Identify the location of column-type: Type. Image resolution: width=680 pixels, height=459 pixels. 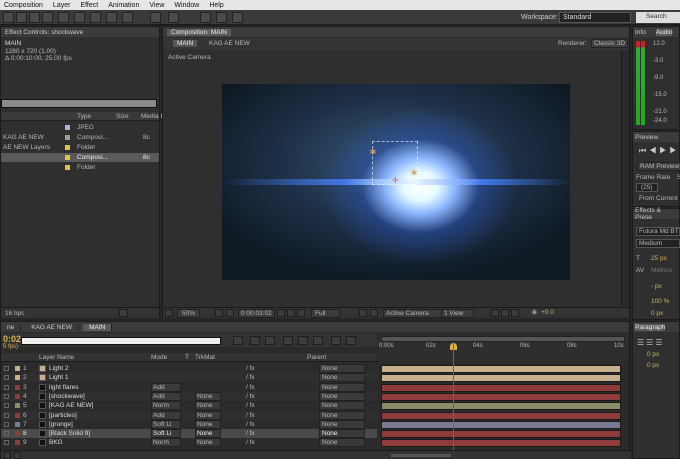
(84, 116).